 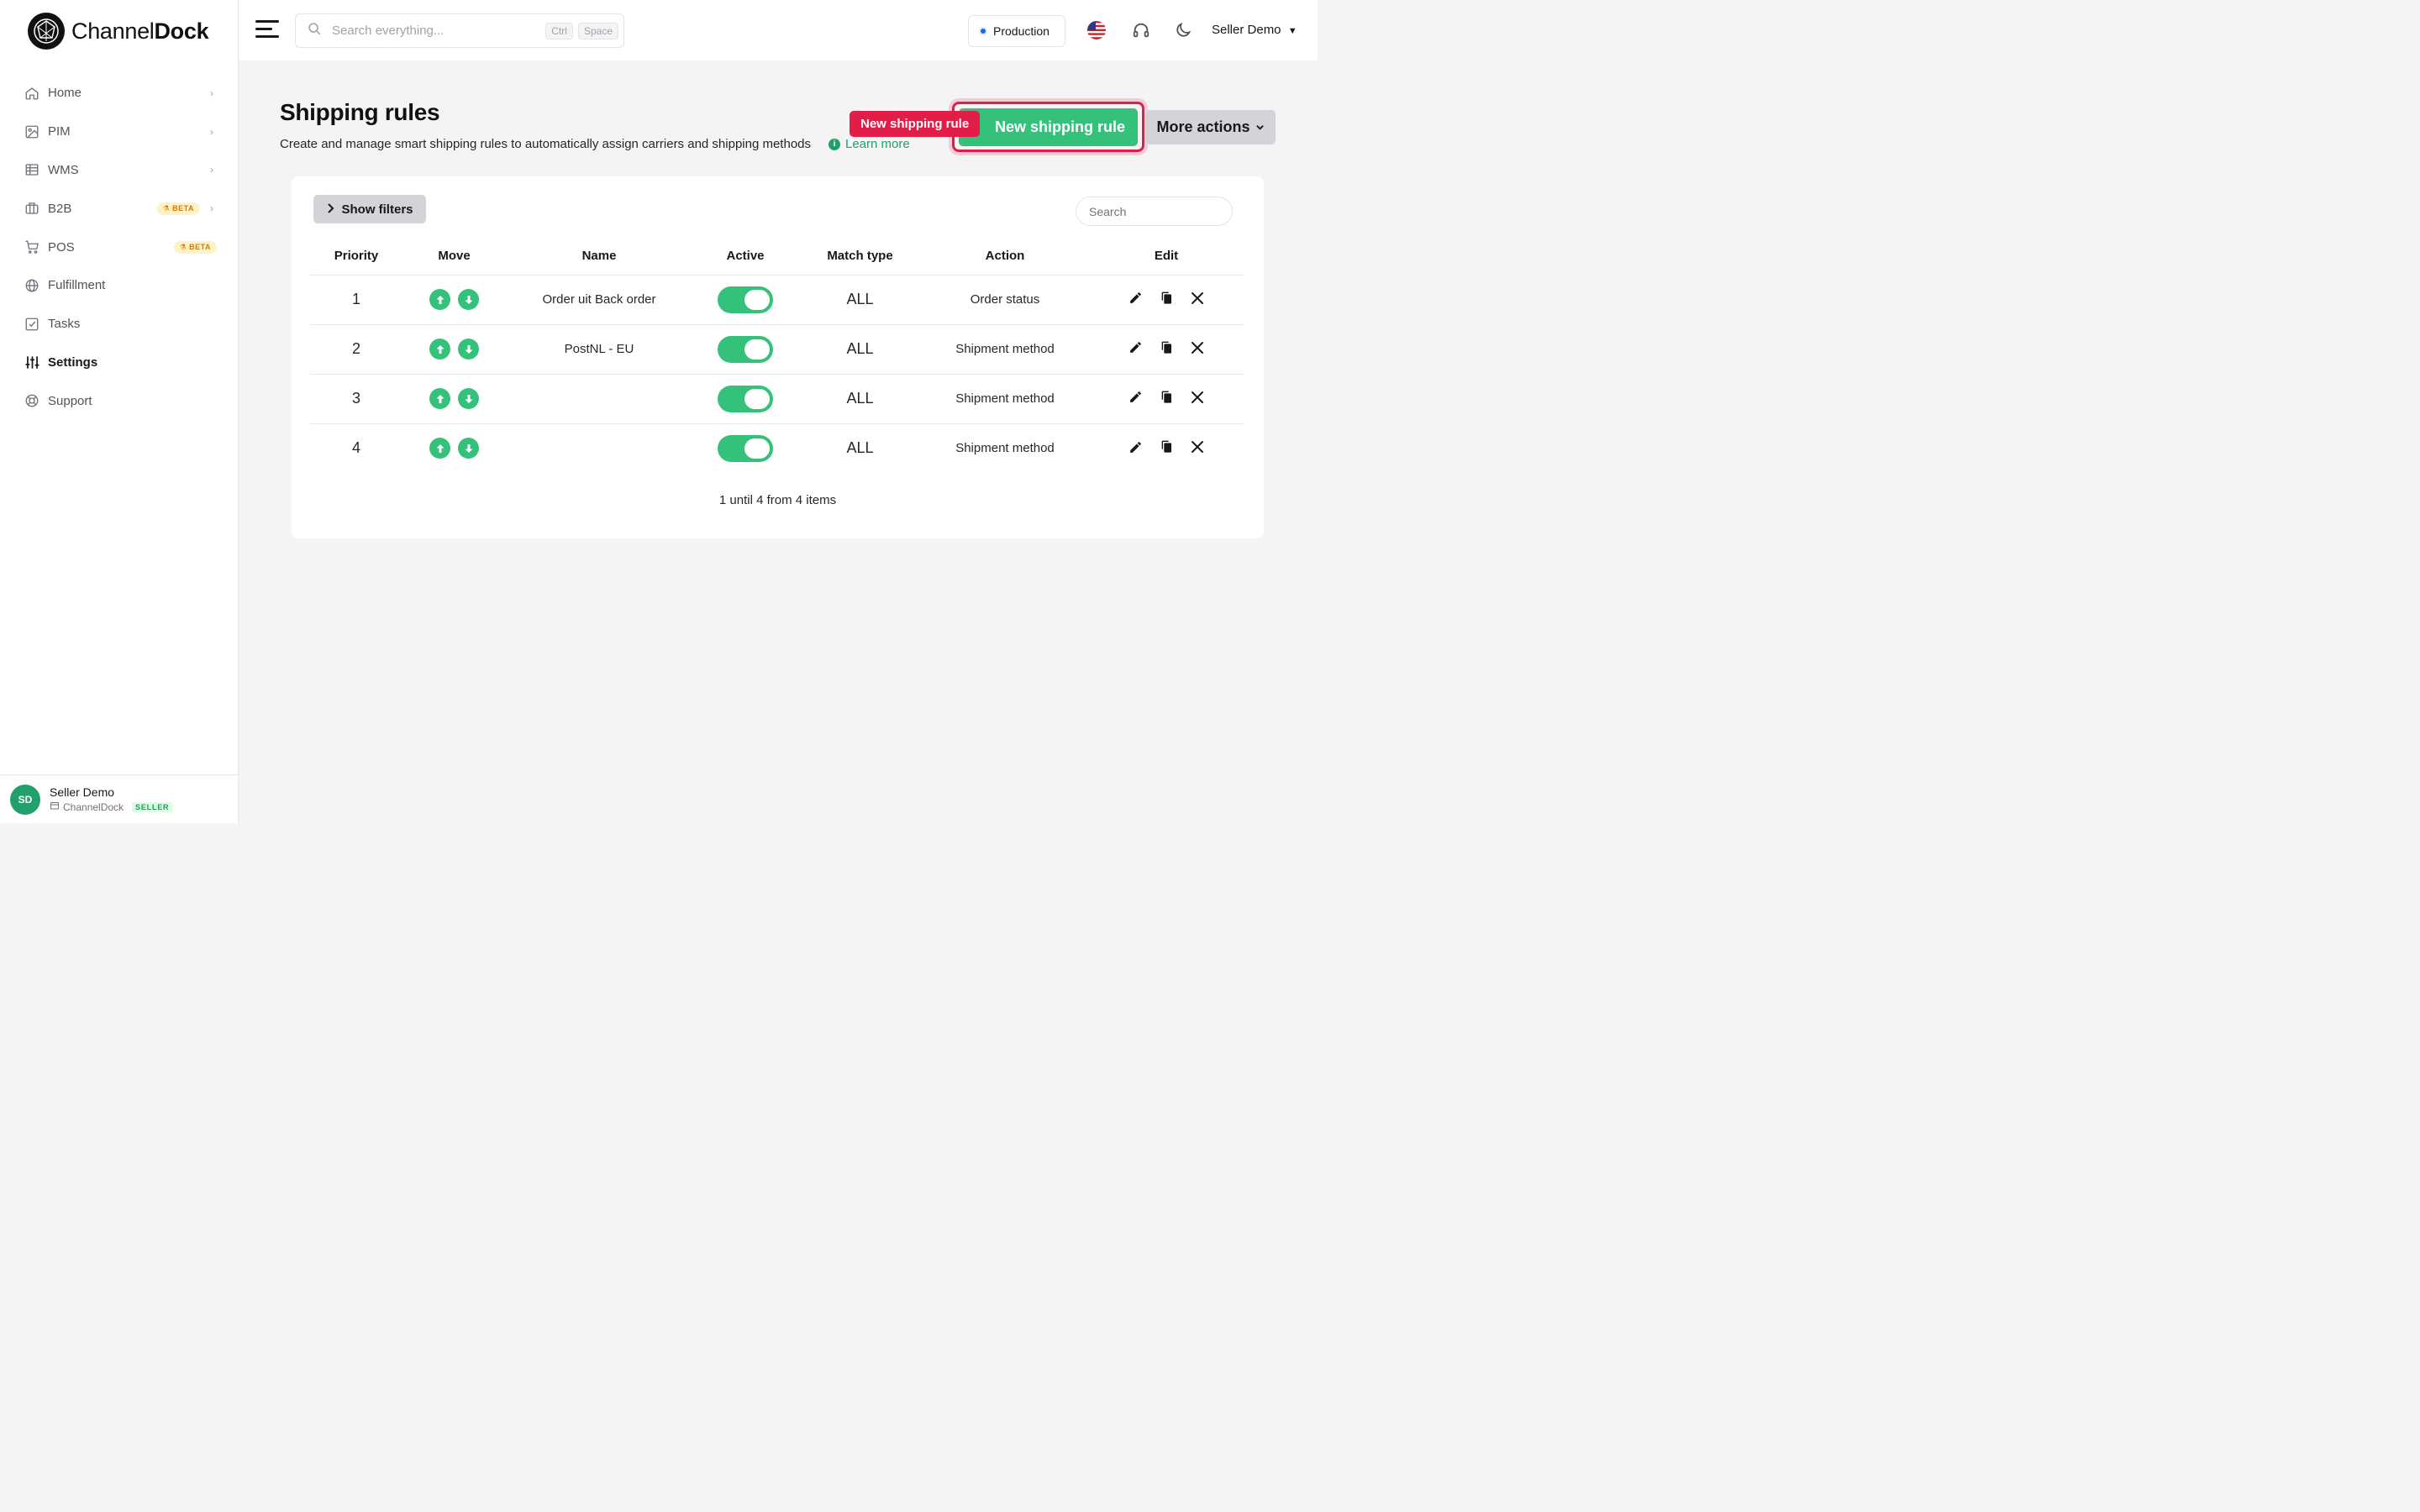 I want to click on chevron-down-icon, so click(x=1260, y=127).